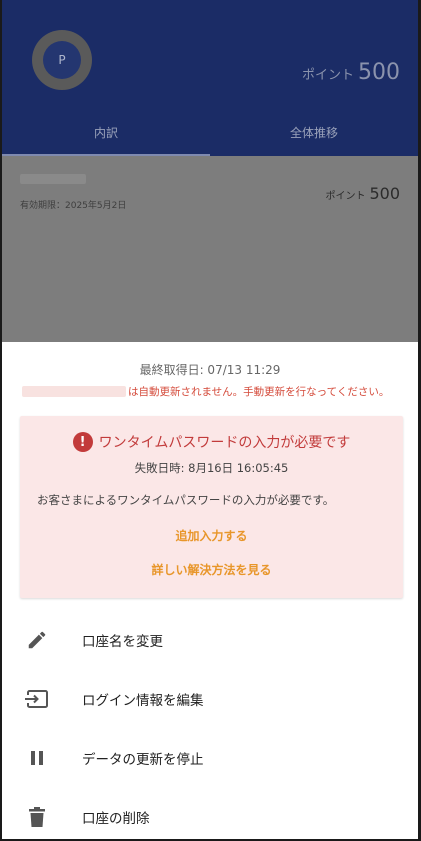  I want to click on tab-breakdown: 内訳, so click(106, 137).